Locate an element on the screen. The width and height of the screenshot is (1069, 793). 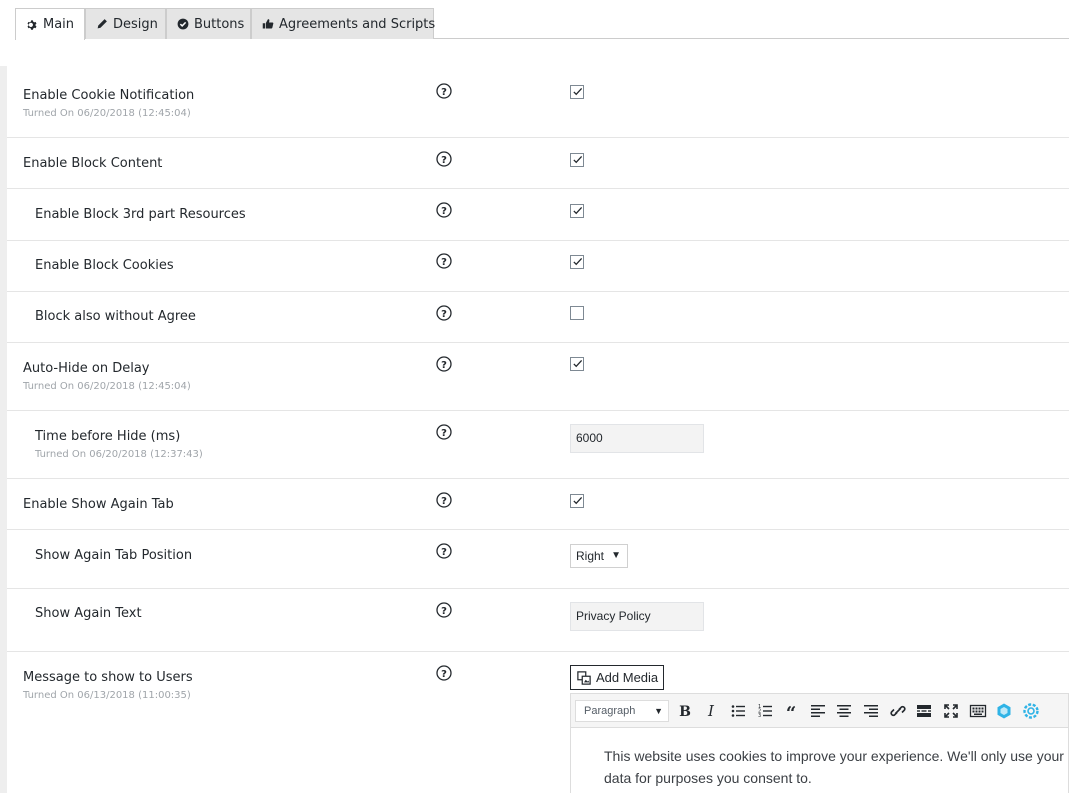
bullet-list-icon is located at coordinates (738, 711).